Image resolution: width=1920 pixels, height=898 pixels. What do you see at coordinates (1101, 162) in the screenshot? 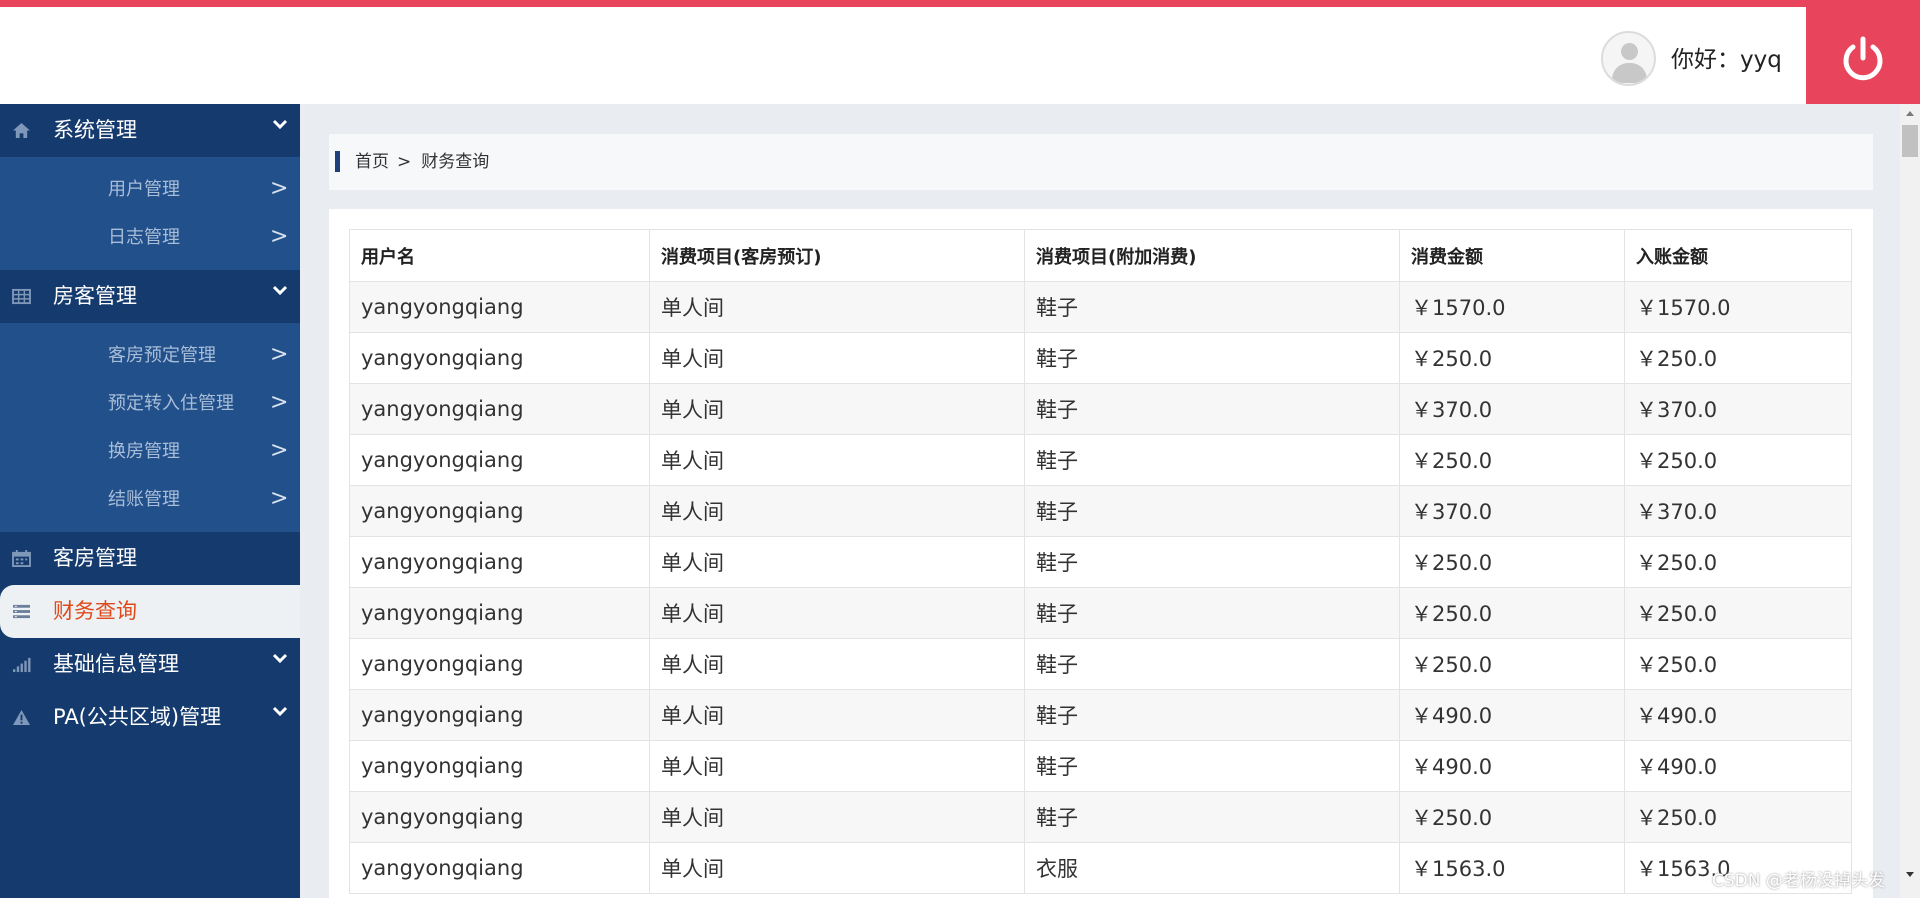
I see `breadcrumb: 首页 > 财务查询` at bounding box center [1101, 162].